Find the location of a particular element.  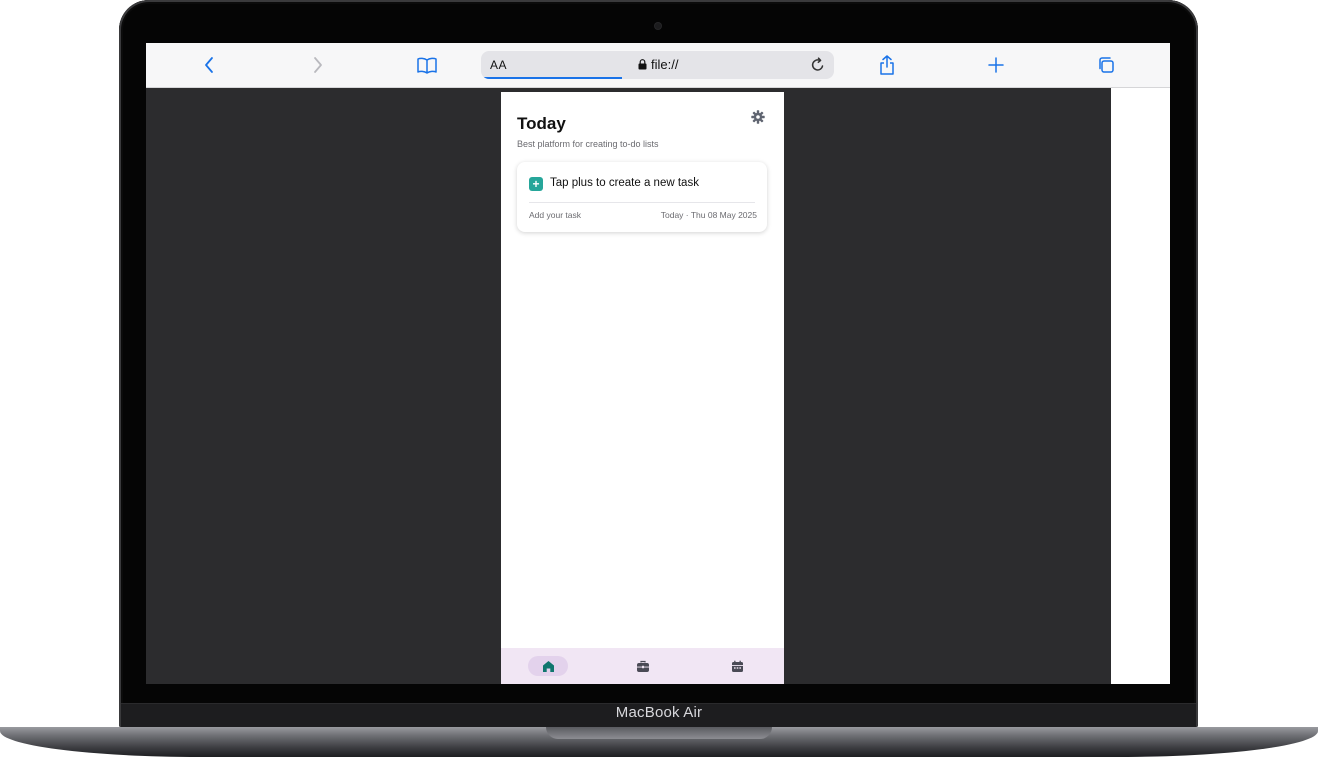

bookmarks-button is located at coordinates (427, 65).